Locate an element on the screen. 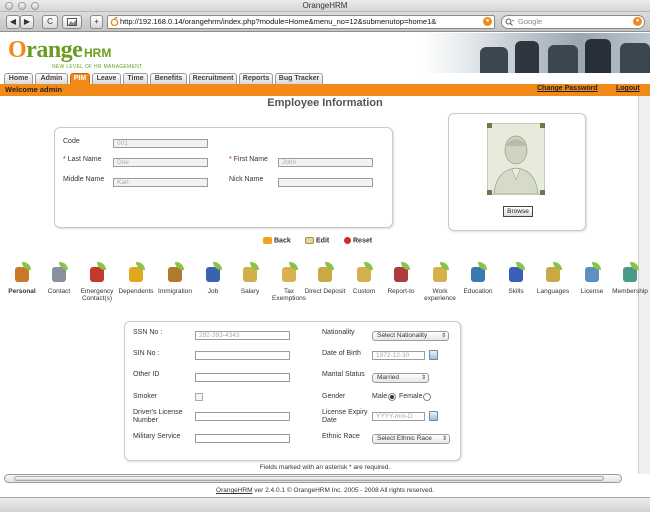 The image size is (650, 512). marital-status-select: Married ⇕ is located at coordinates (400, 378).